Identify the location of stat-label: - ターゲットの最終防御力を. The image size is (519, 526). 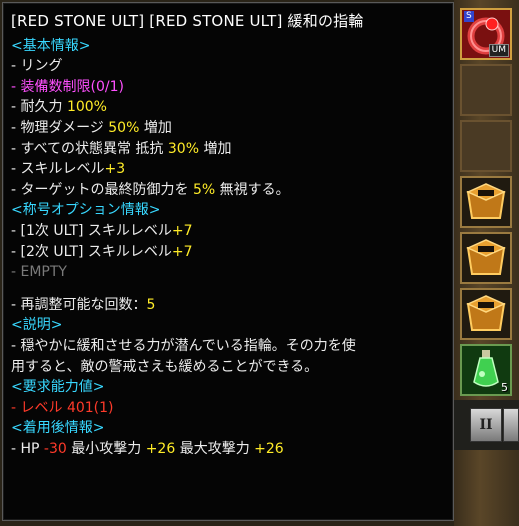
(102, 189).